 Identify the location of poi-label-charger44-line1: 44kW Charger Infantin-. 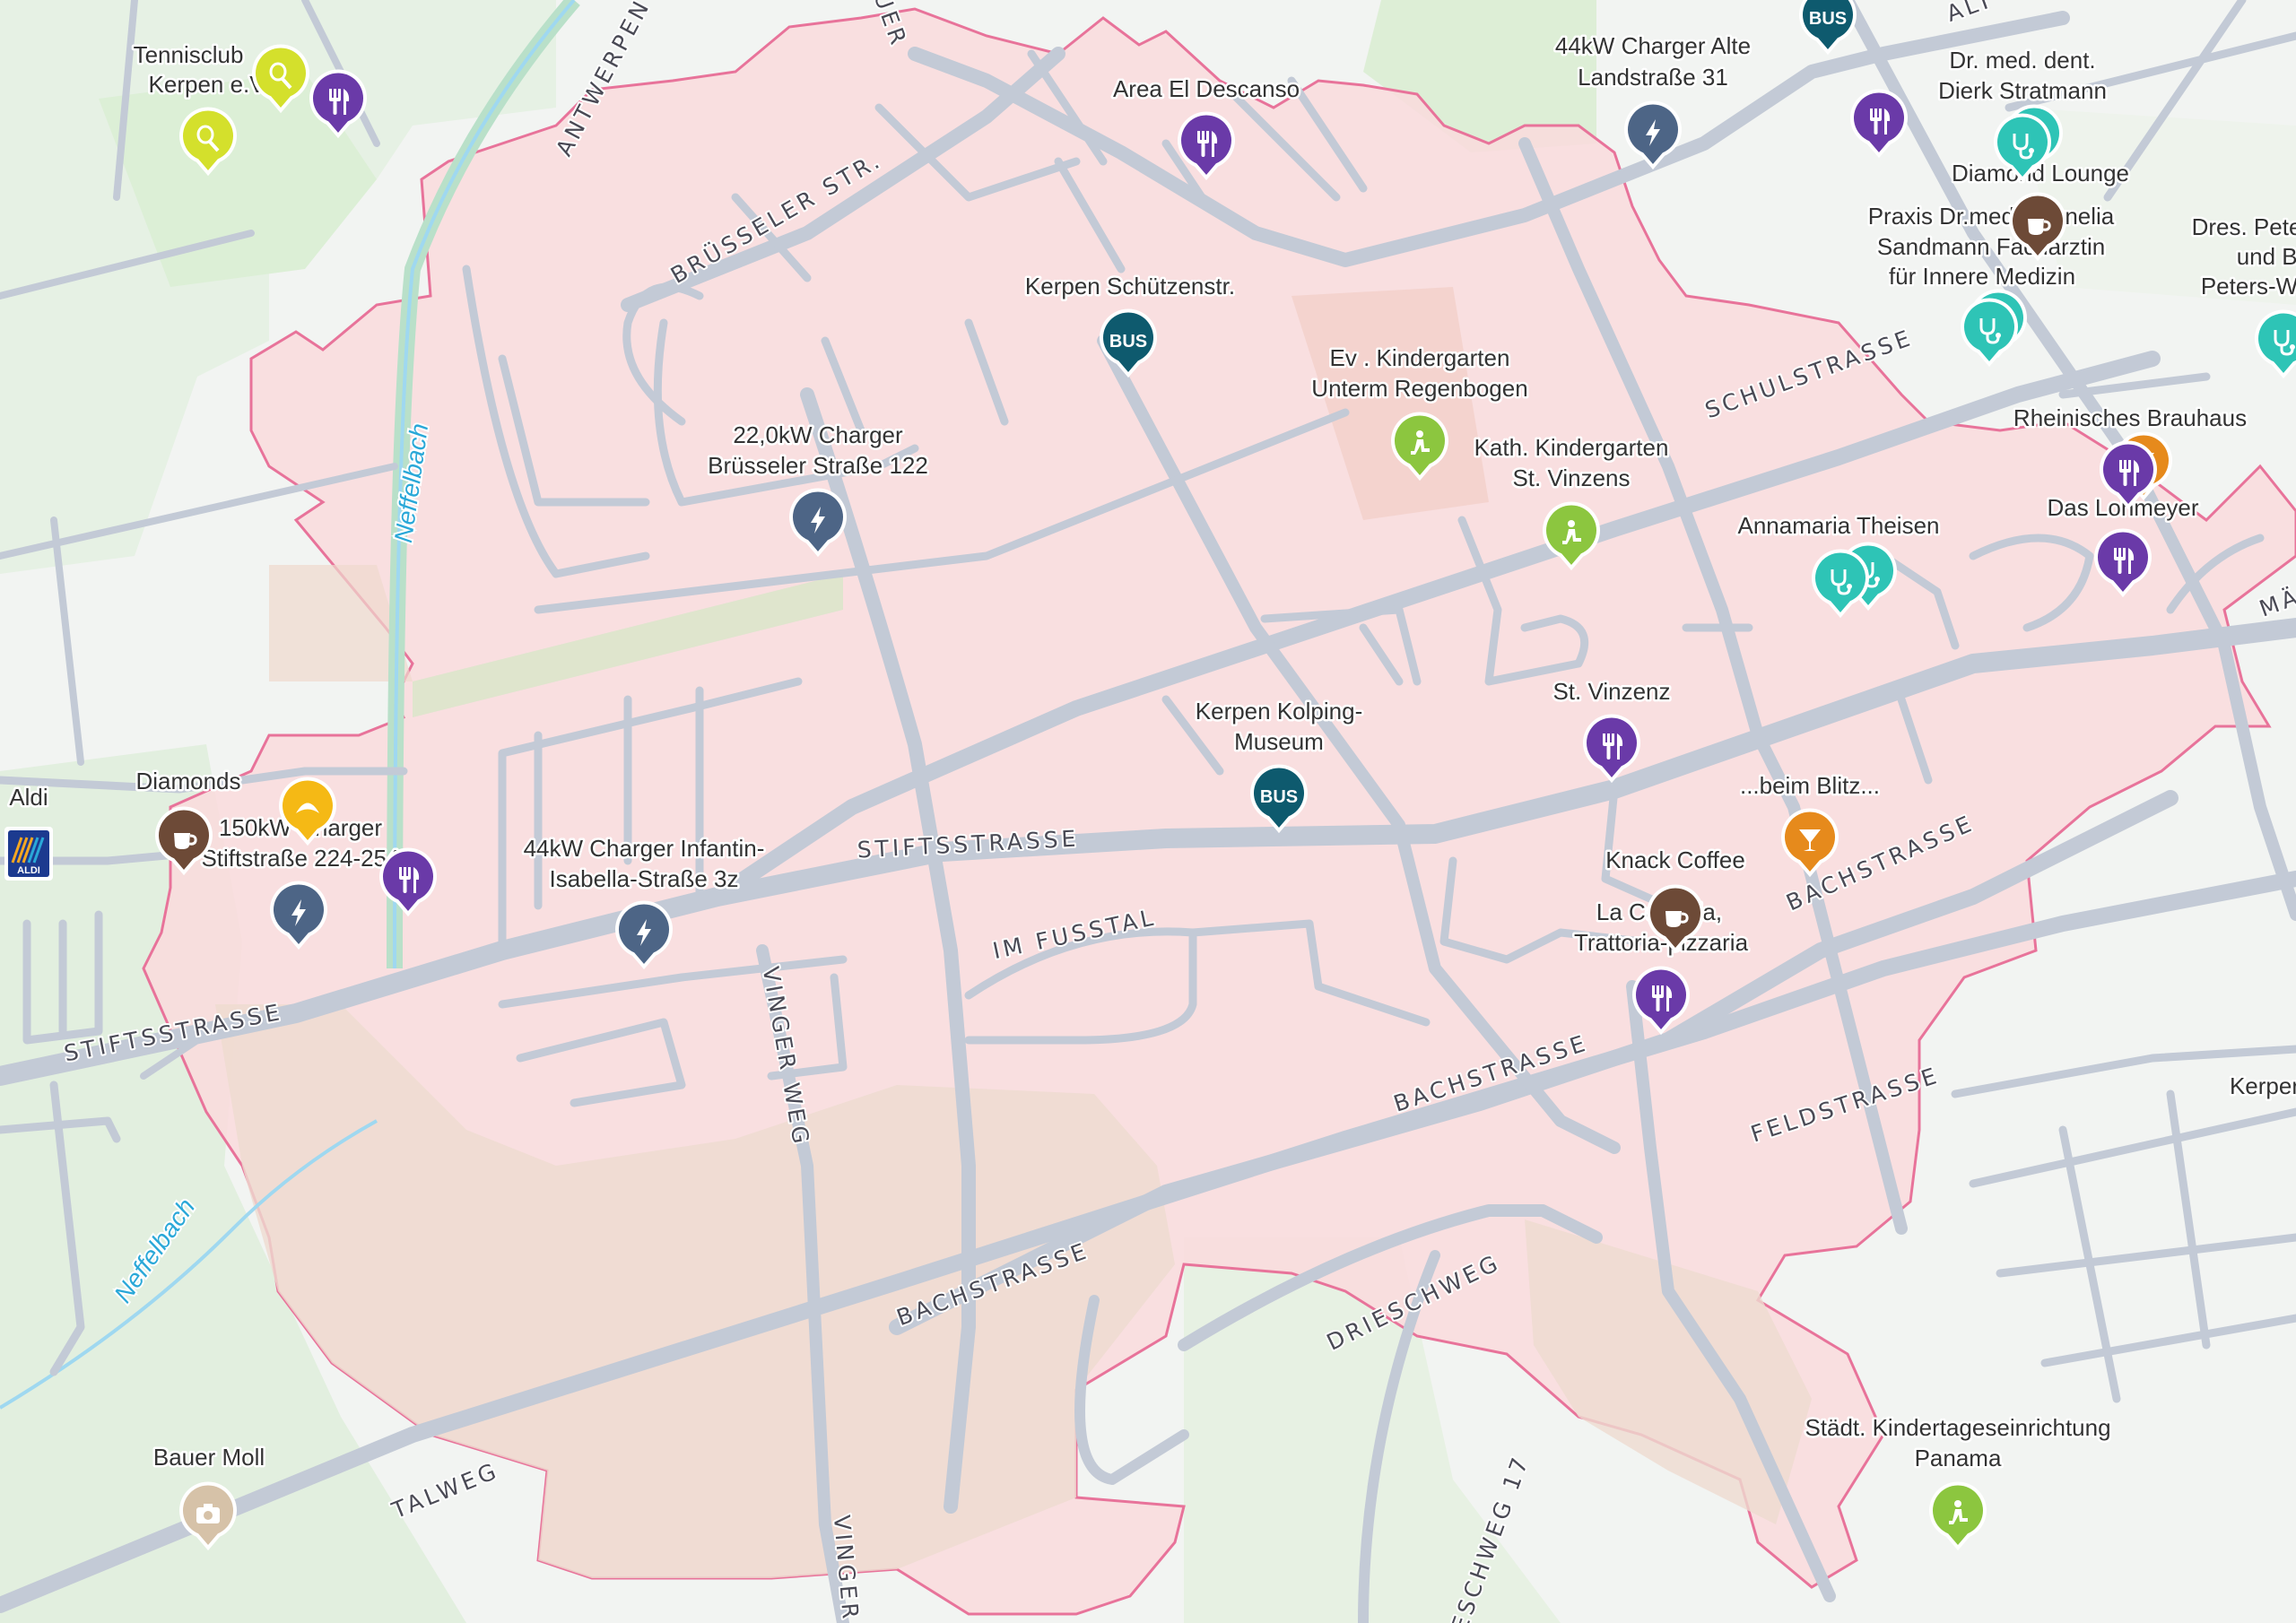
(644, 848).